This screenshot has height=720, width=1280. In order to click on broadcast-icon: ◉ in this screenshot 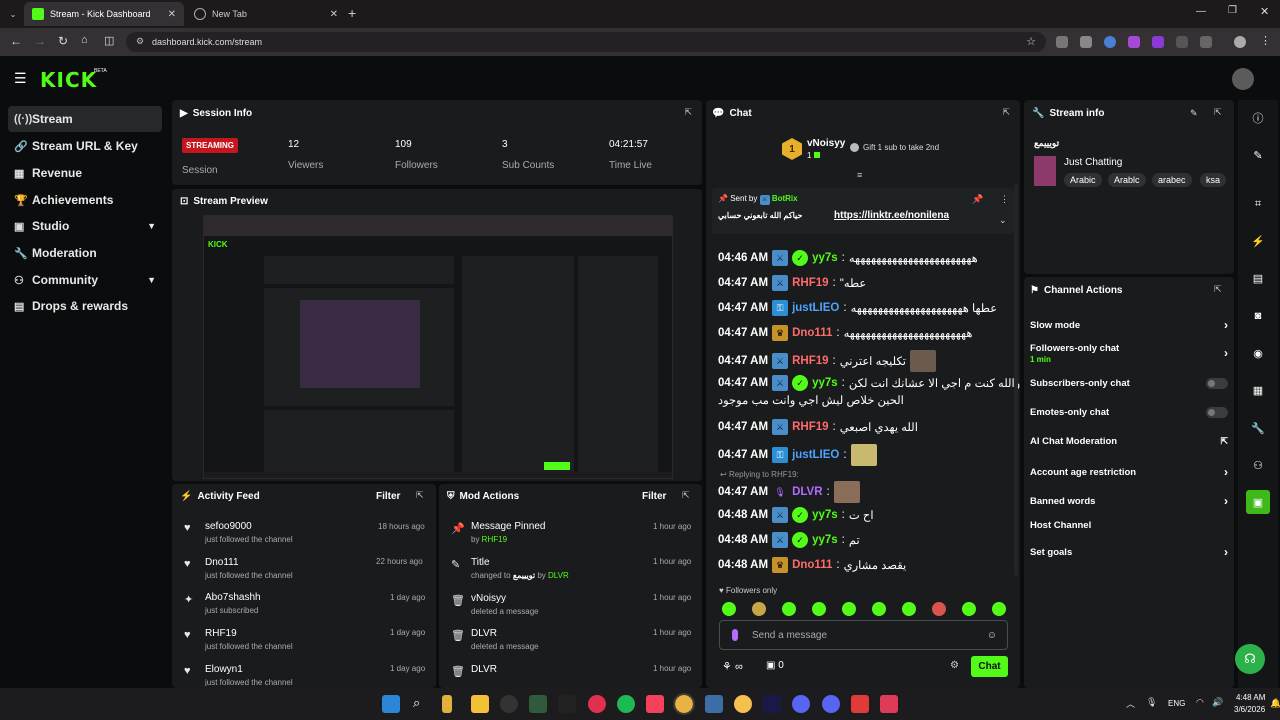, I will do `click(1258, 353)`.